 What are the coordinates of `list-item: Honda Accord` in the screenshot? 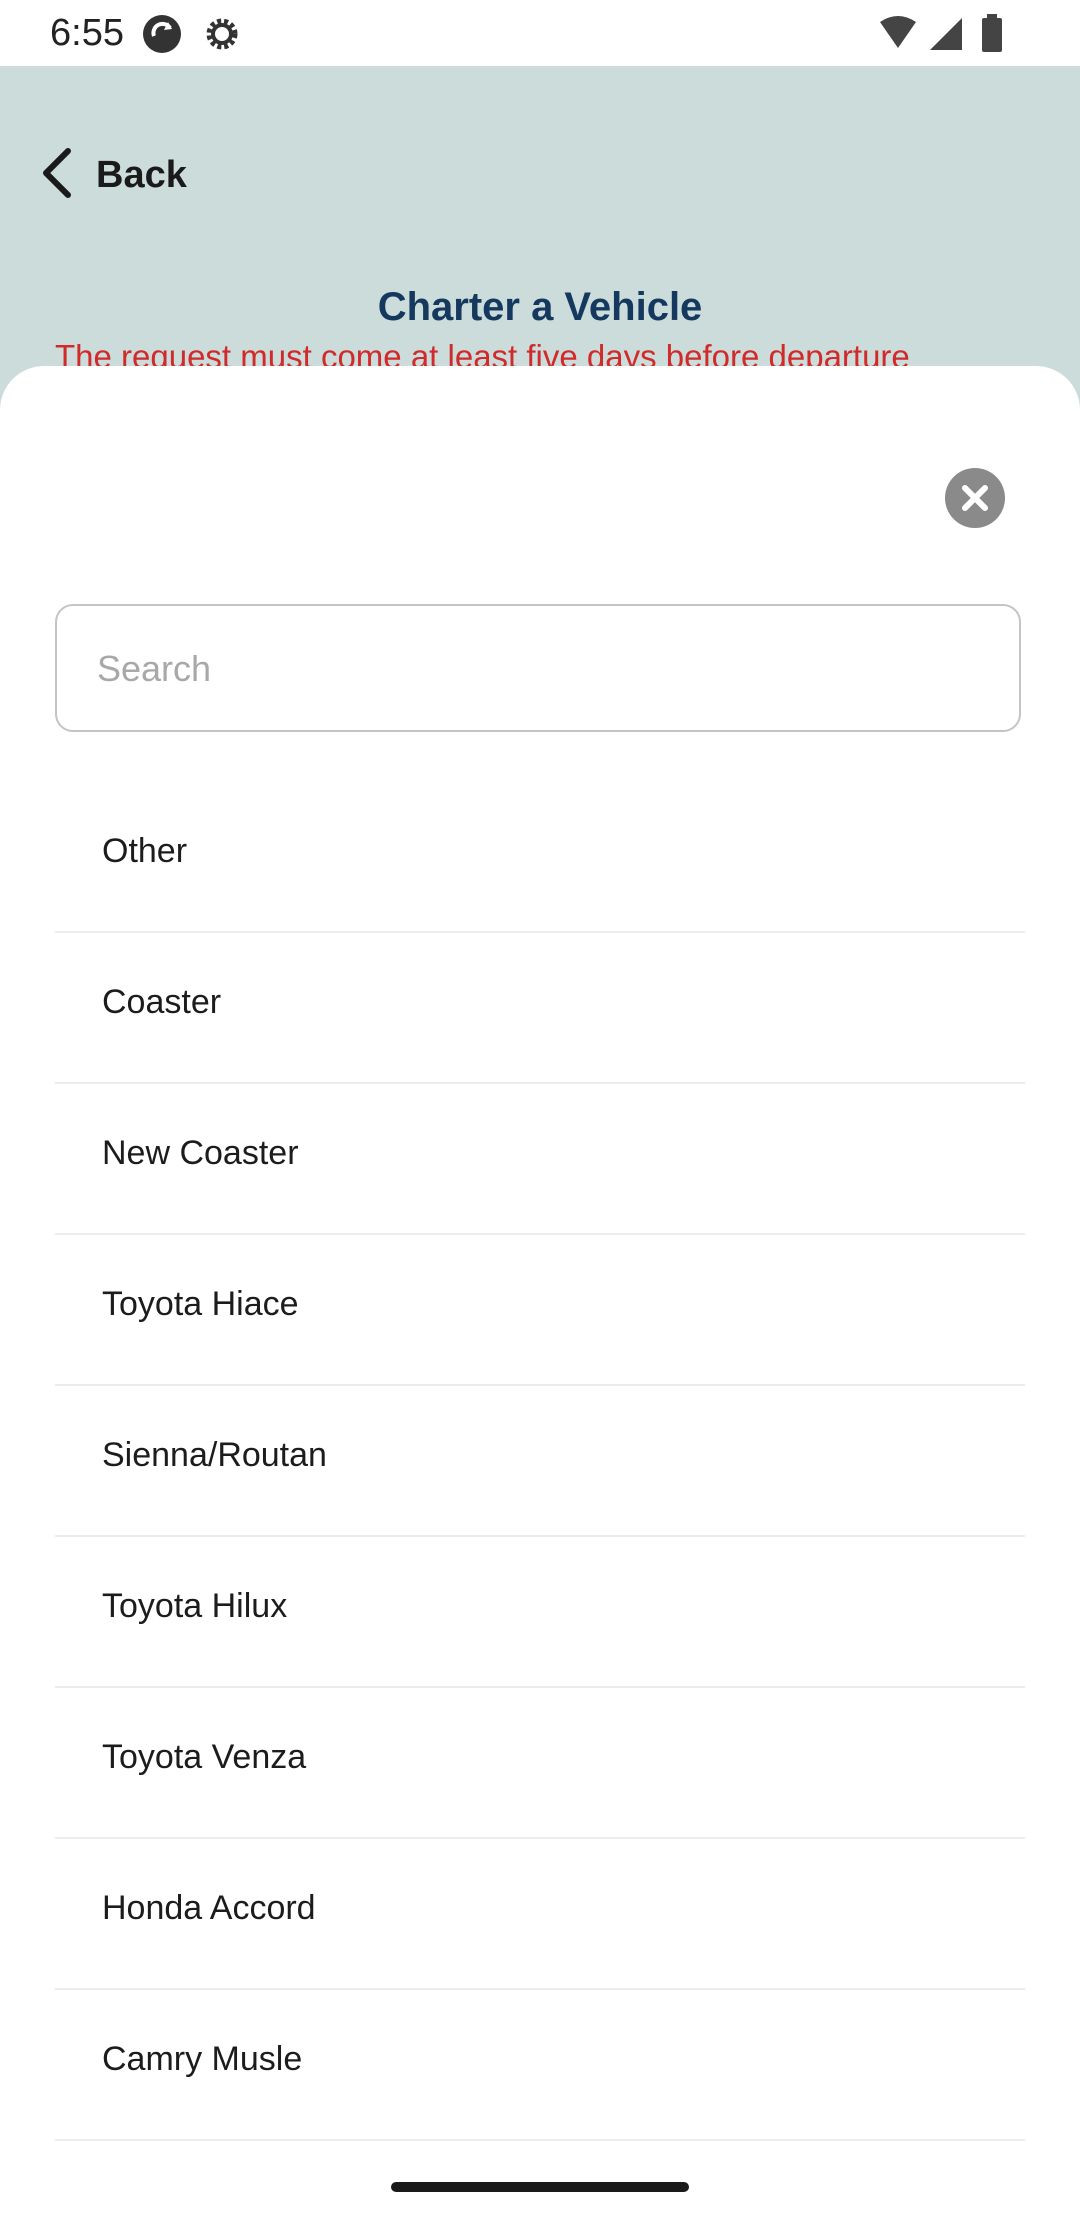 It's located at (540, 1914).